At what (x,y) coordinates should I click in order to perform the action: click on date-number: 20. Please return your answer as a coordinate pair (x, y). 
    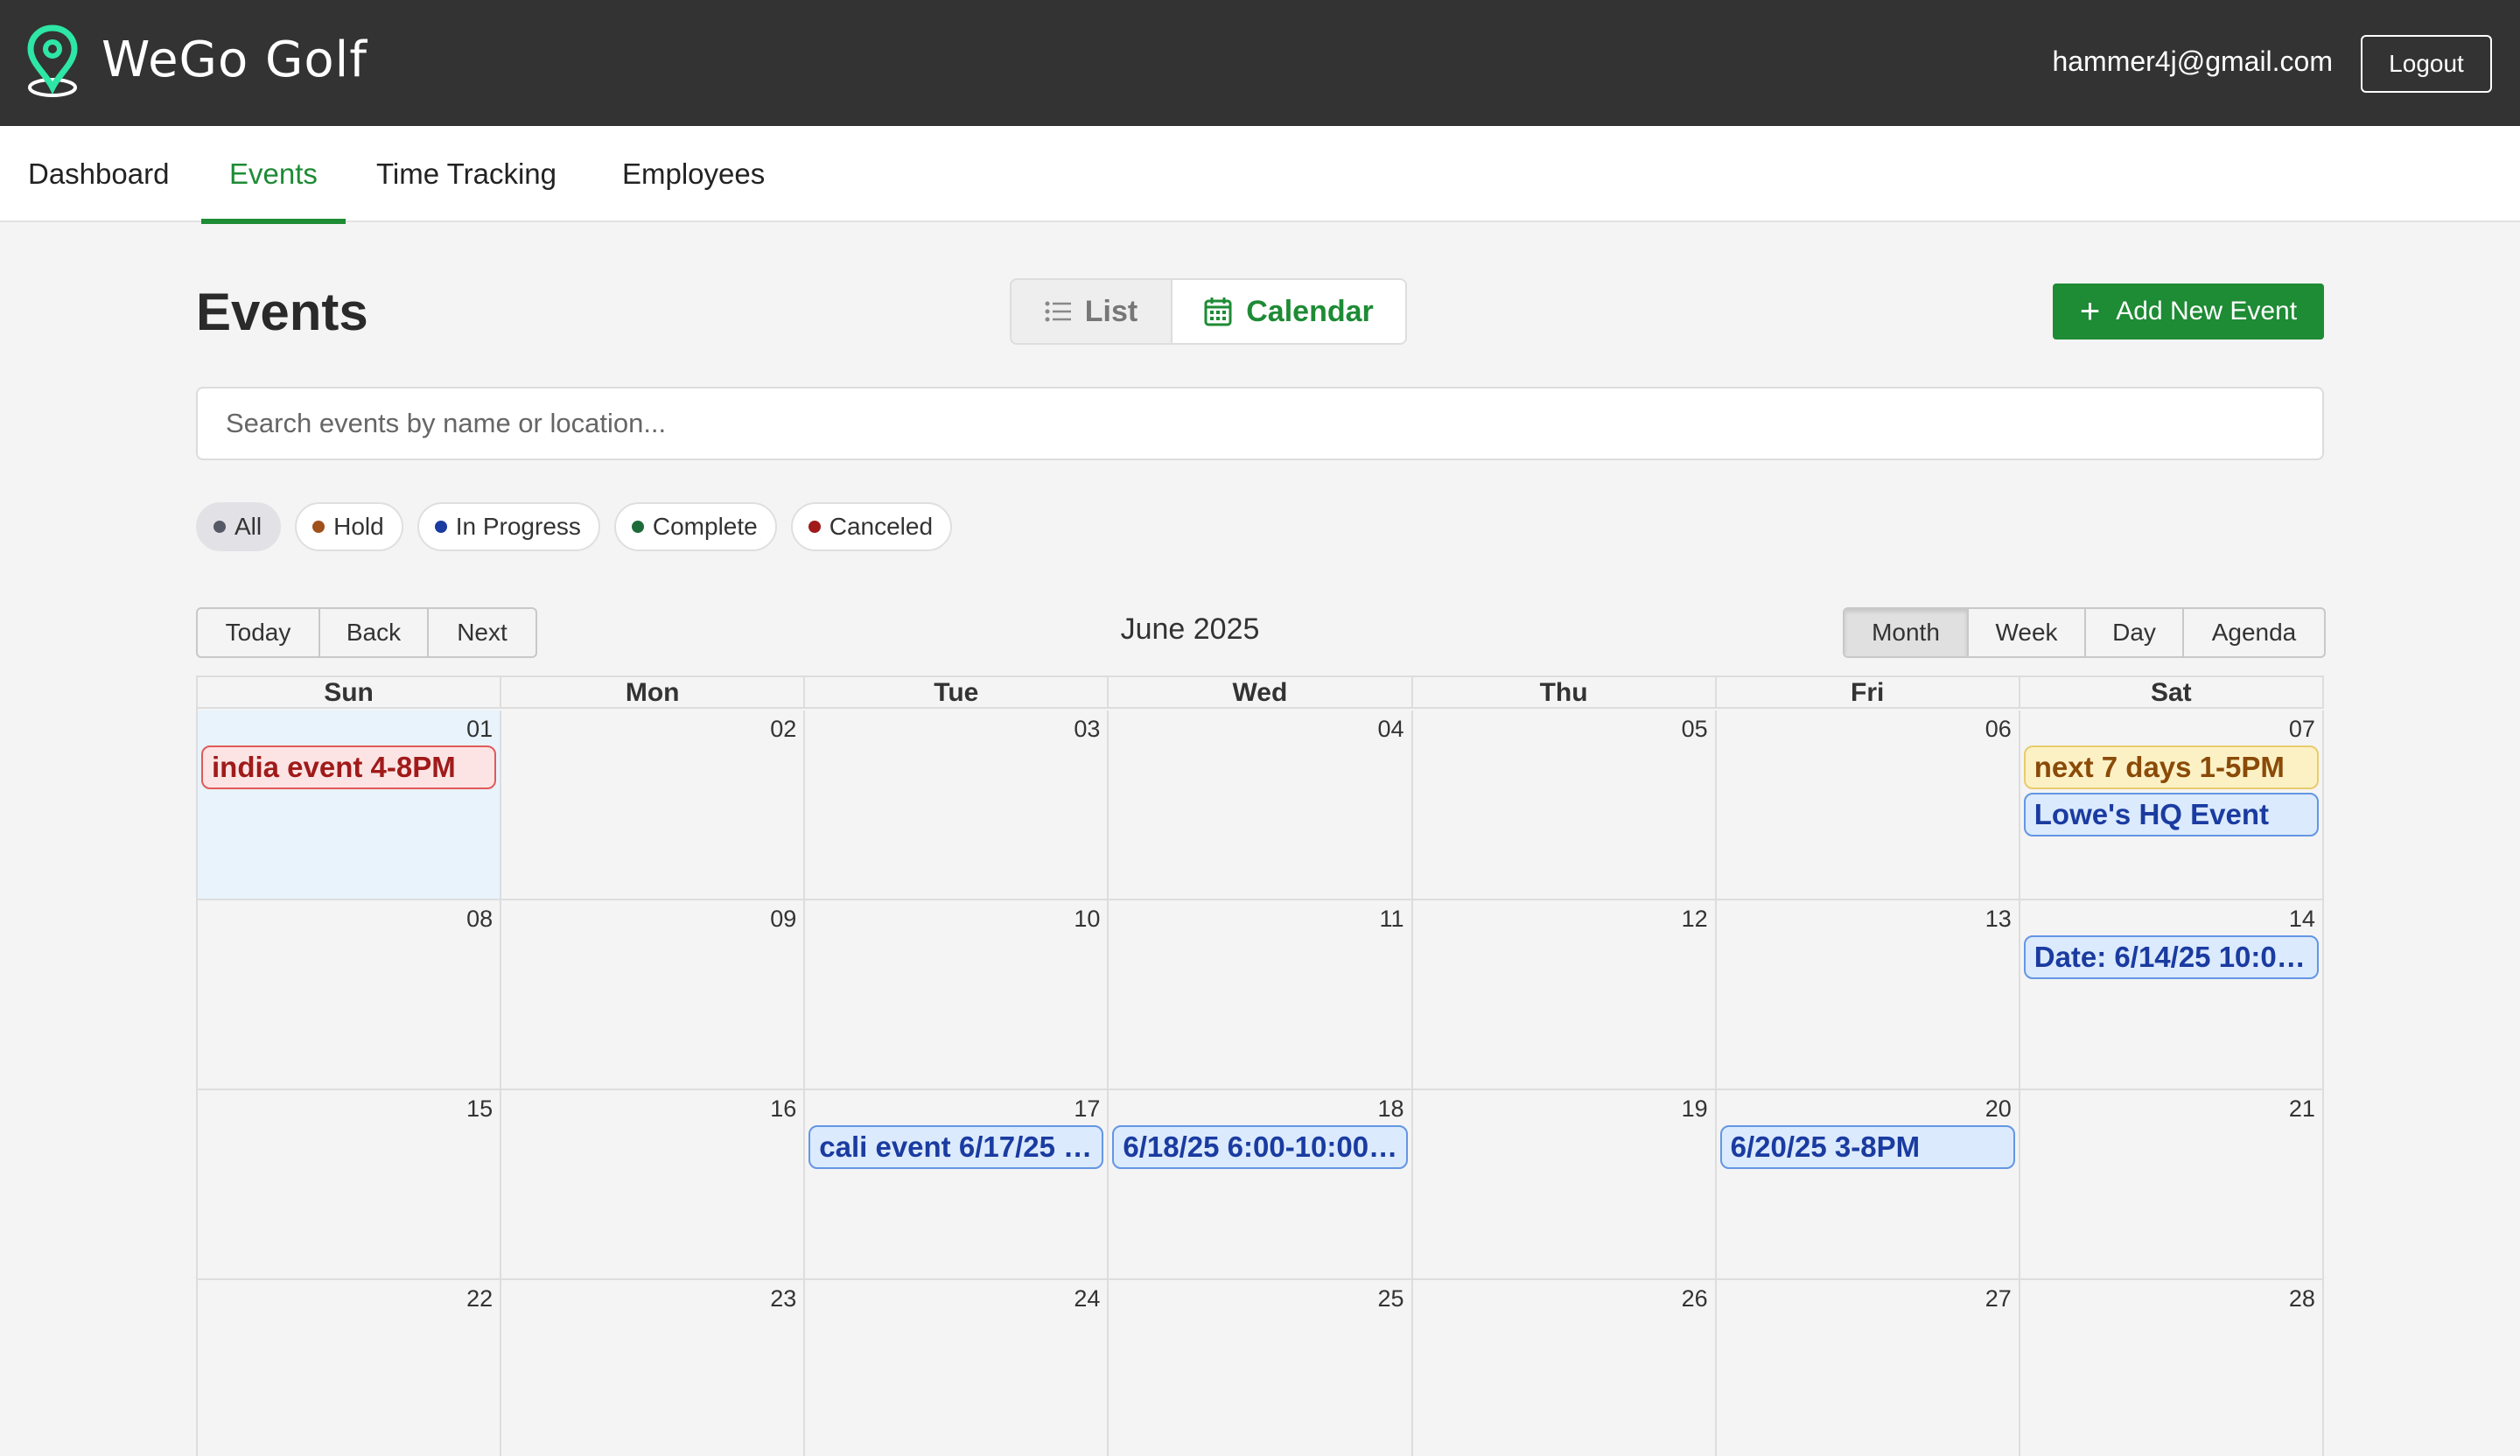
    Looking at the image, I should click on (1998, 1109).